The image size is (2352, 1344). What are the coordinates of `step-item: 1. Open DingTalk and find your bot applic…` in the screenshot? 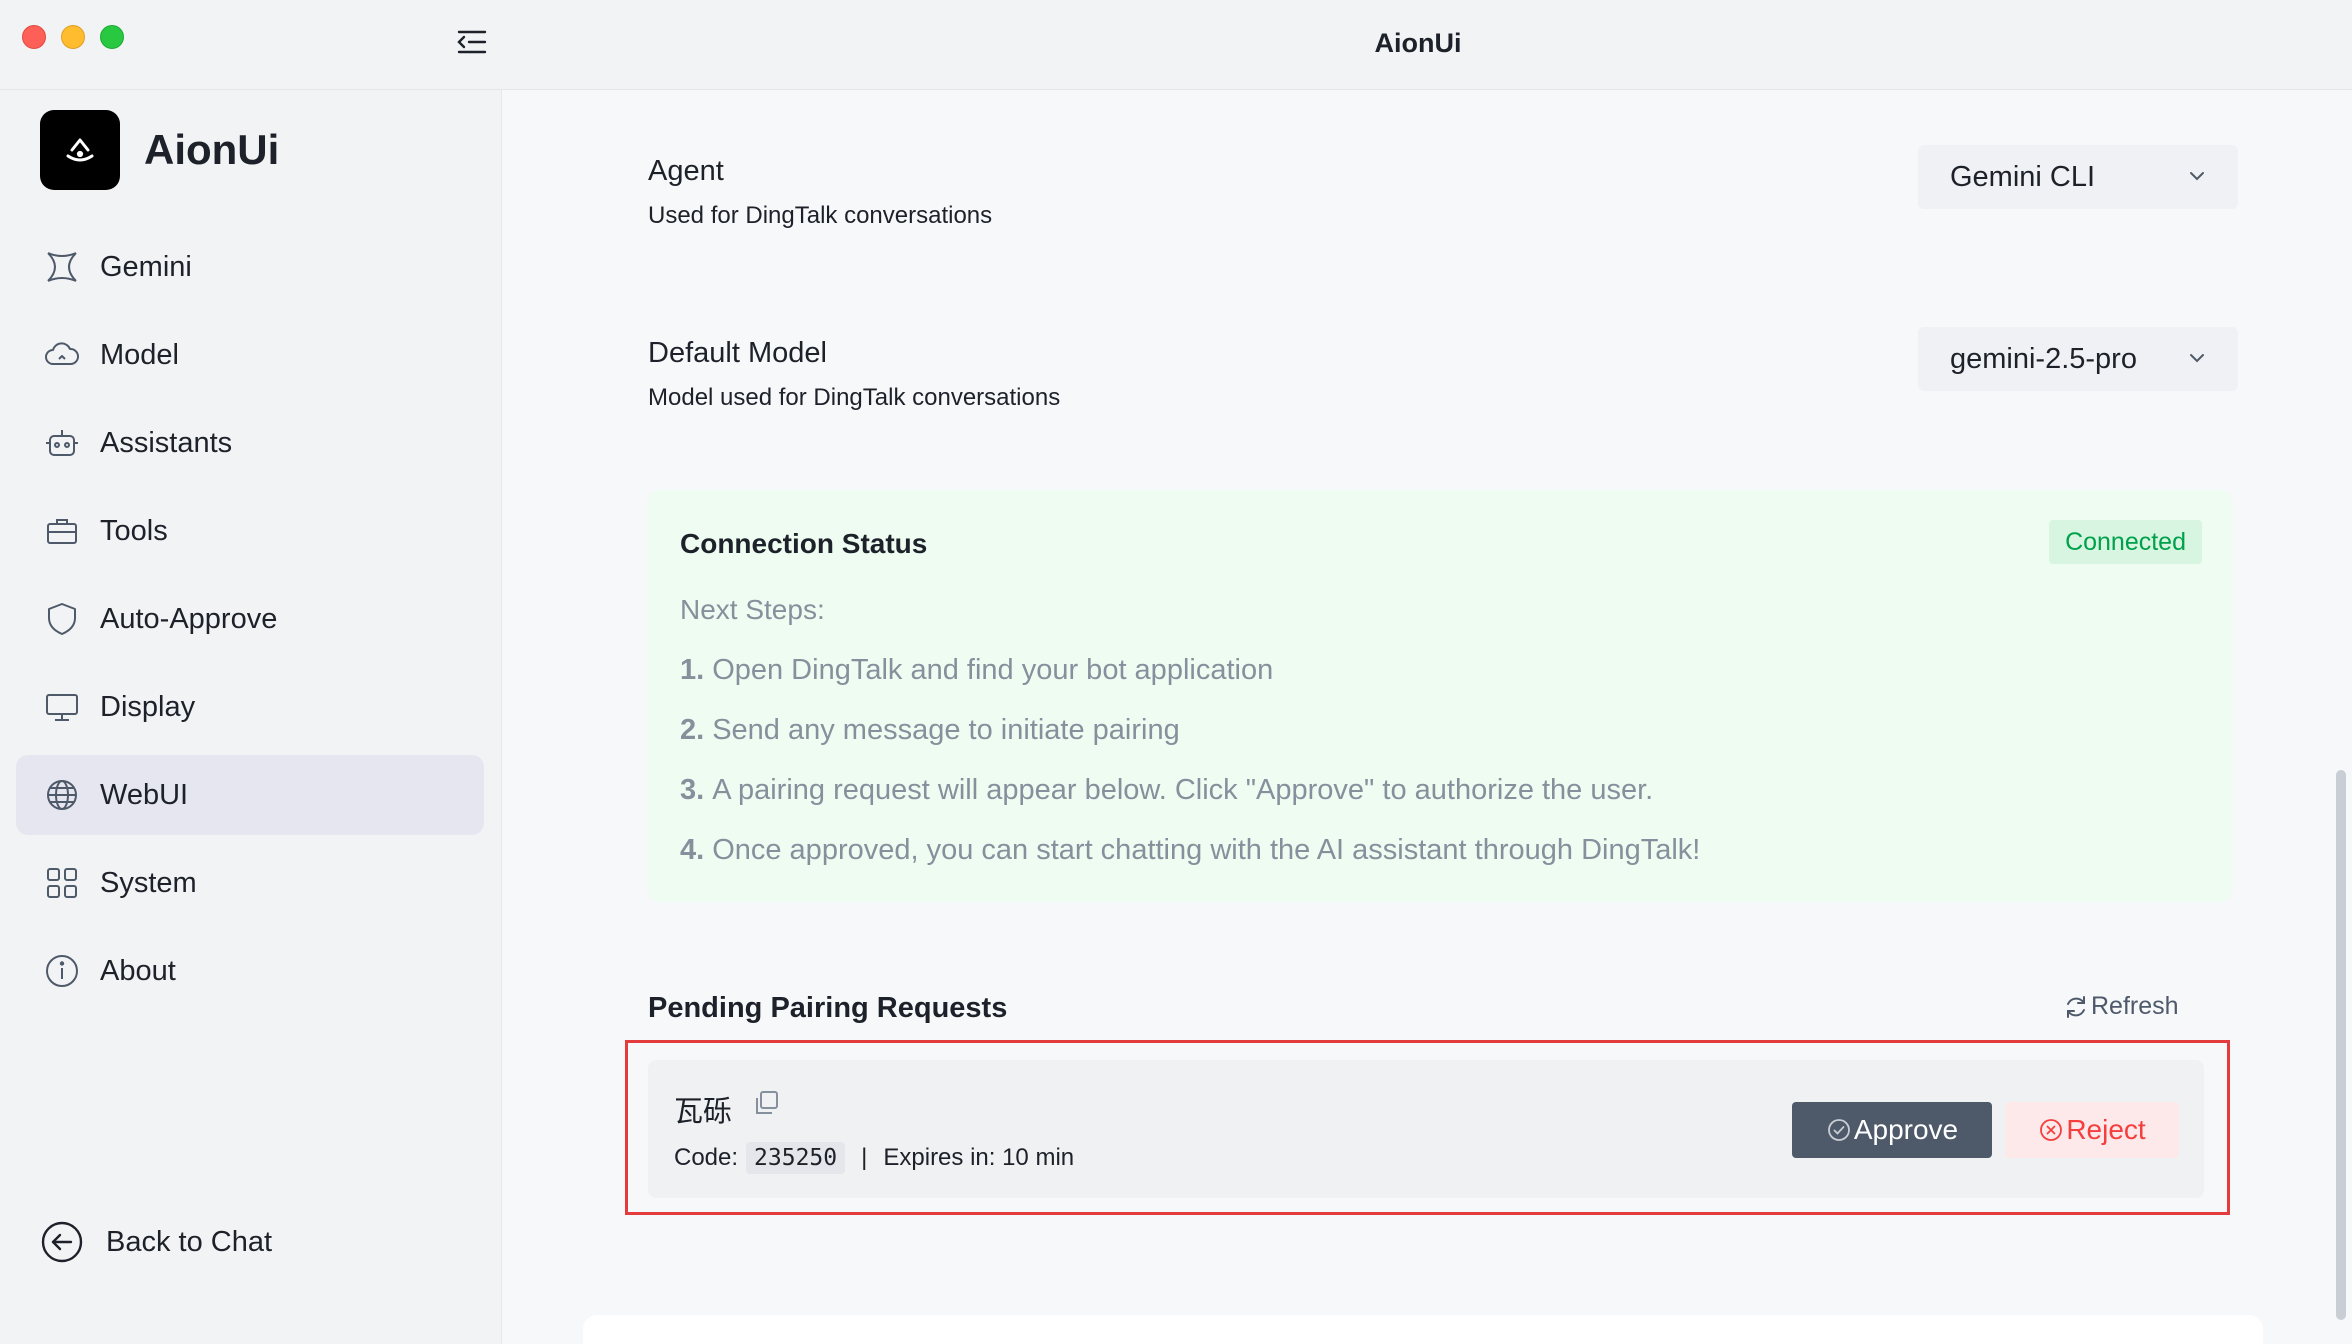 It's located at (977, 670).